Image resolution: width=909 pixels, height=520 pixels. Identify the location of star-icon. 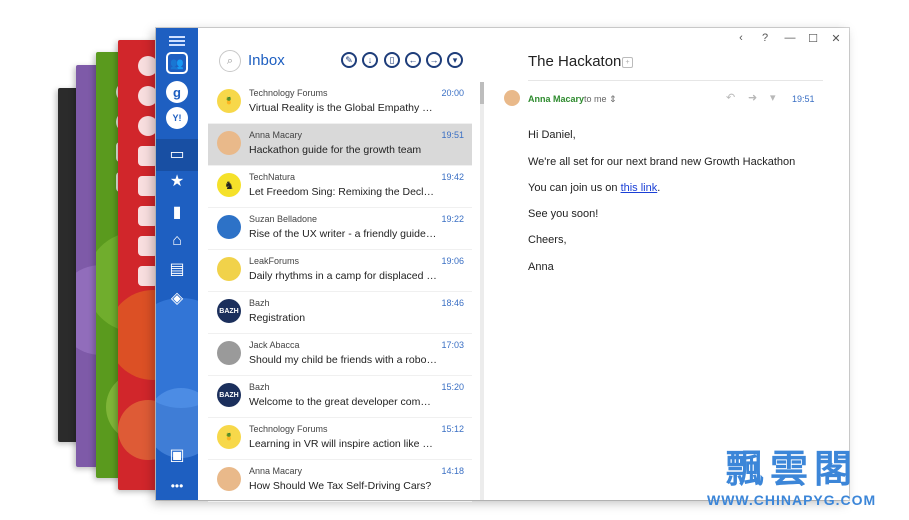
(148, 186).